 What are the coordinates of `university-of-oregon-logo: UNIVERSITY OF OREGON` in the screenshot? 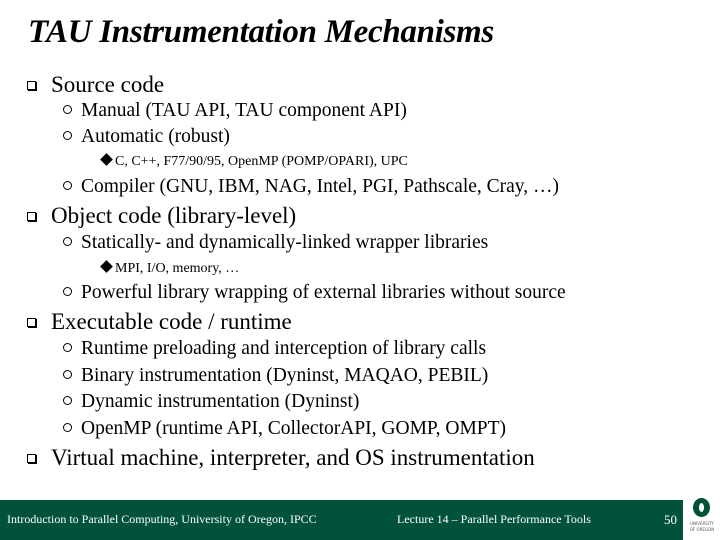 It's located at (701, 516).